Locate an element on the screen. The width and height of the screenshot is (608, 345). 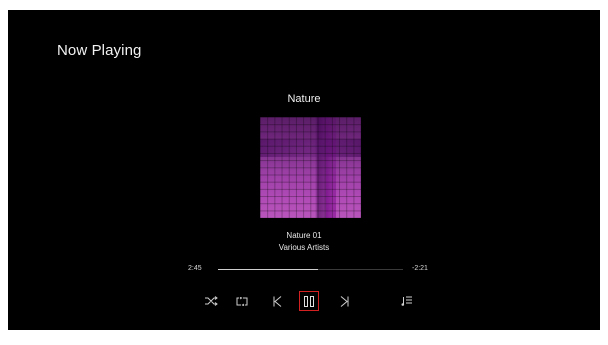
previous-button is located at coordinates (277, 301).